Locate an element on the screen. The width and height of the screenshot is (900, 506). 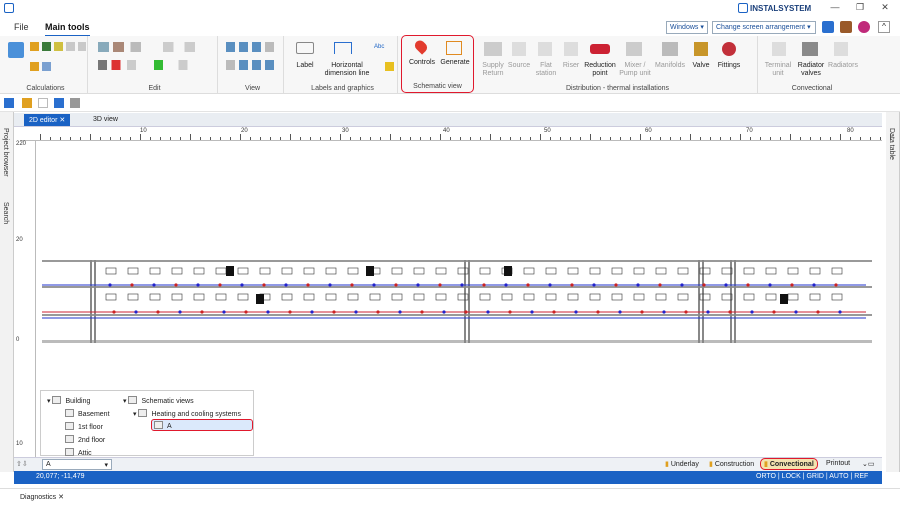
fittings-button: Fittings is located at coordinates (729, 65).